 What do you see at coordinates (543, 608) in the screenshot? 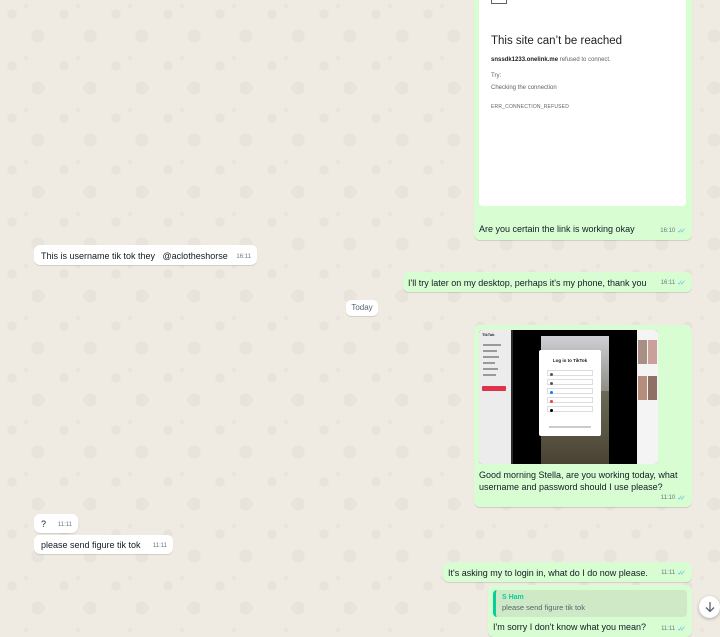
I see `quoted-text: please send figure tik tok` at bounding box center [543, 608].